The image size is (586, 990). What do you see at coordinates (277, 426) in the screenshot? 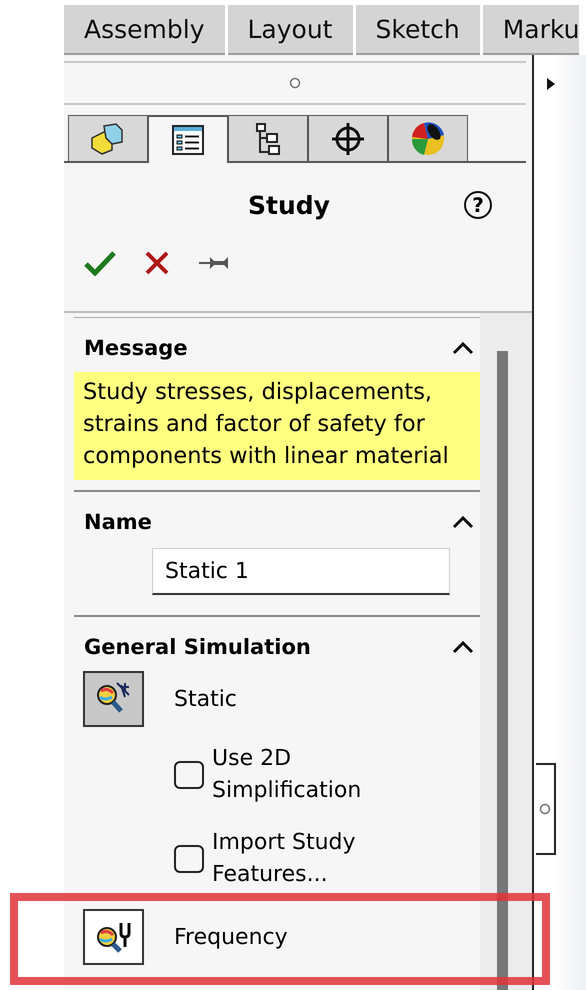
I see `message-text: Study stresses, displacements, strains and factor of safety for components with linear material` at bounding box center [277, 426].